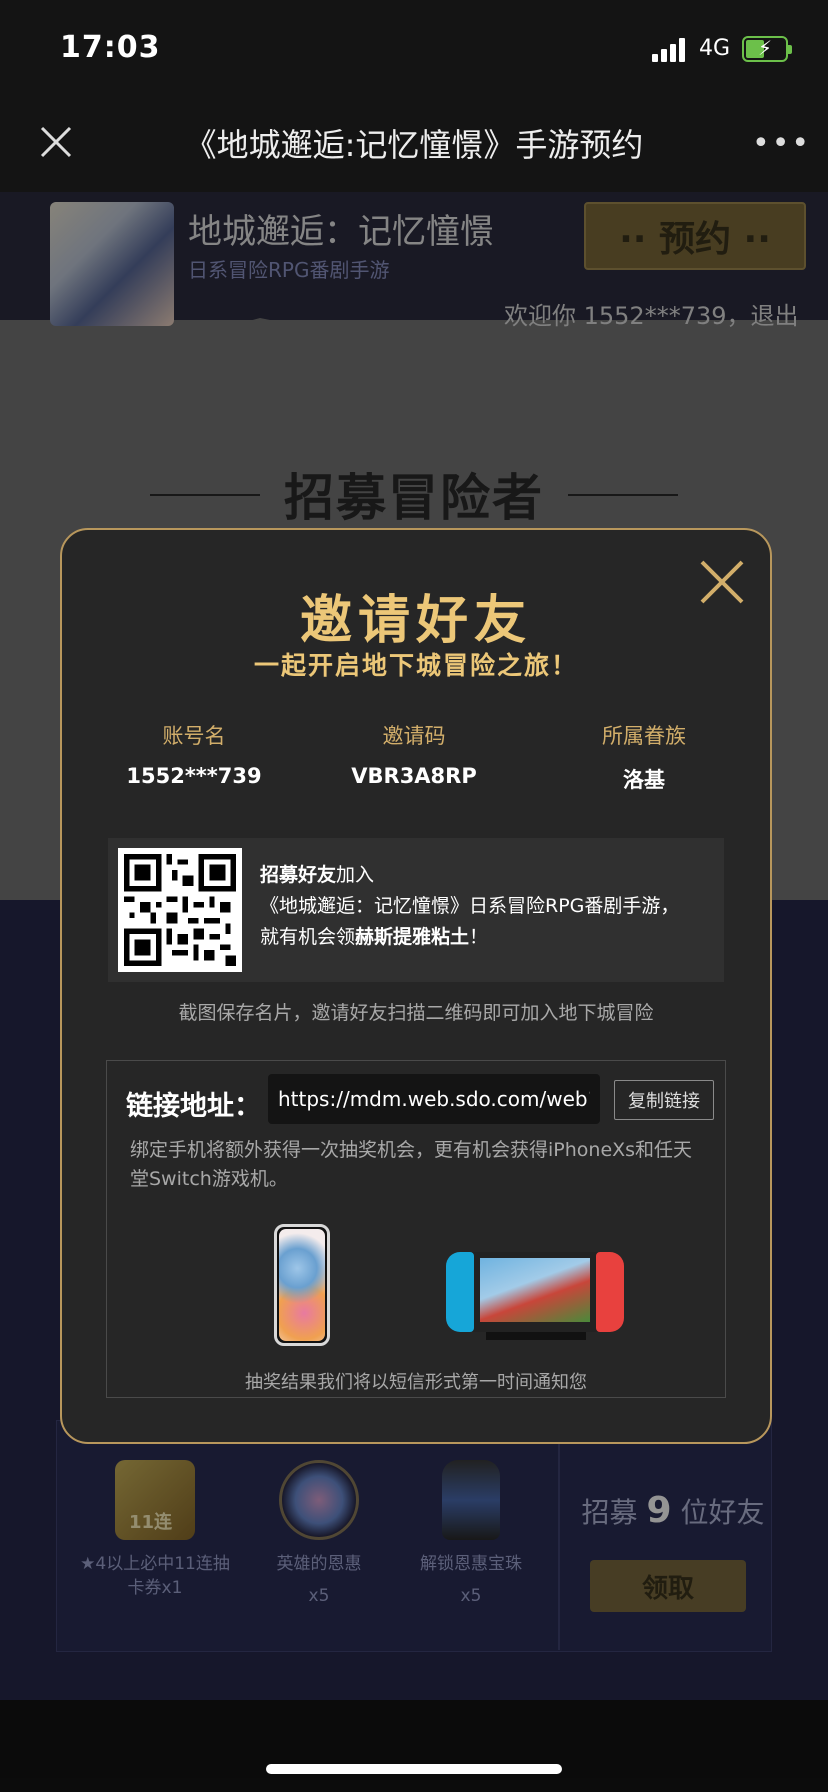 Image resolution: width=828 pixels, height=1792 pixels. Describe the element at coordinates (767, 49) in the screenshot. I see `battery-charging-icon: ⚡` at that location.